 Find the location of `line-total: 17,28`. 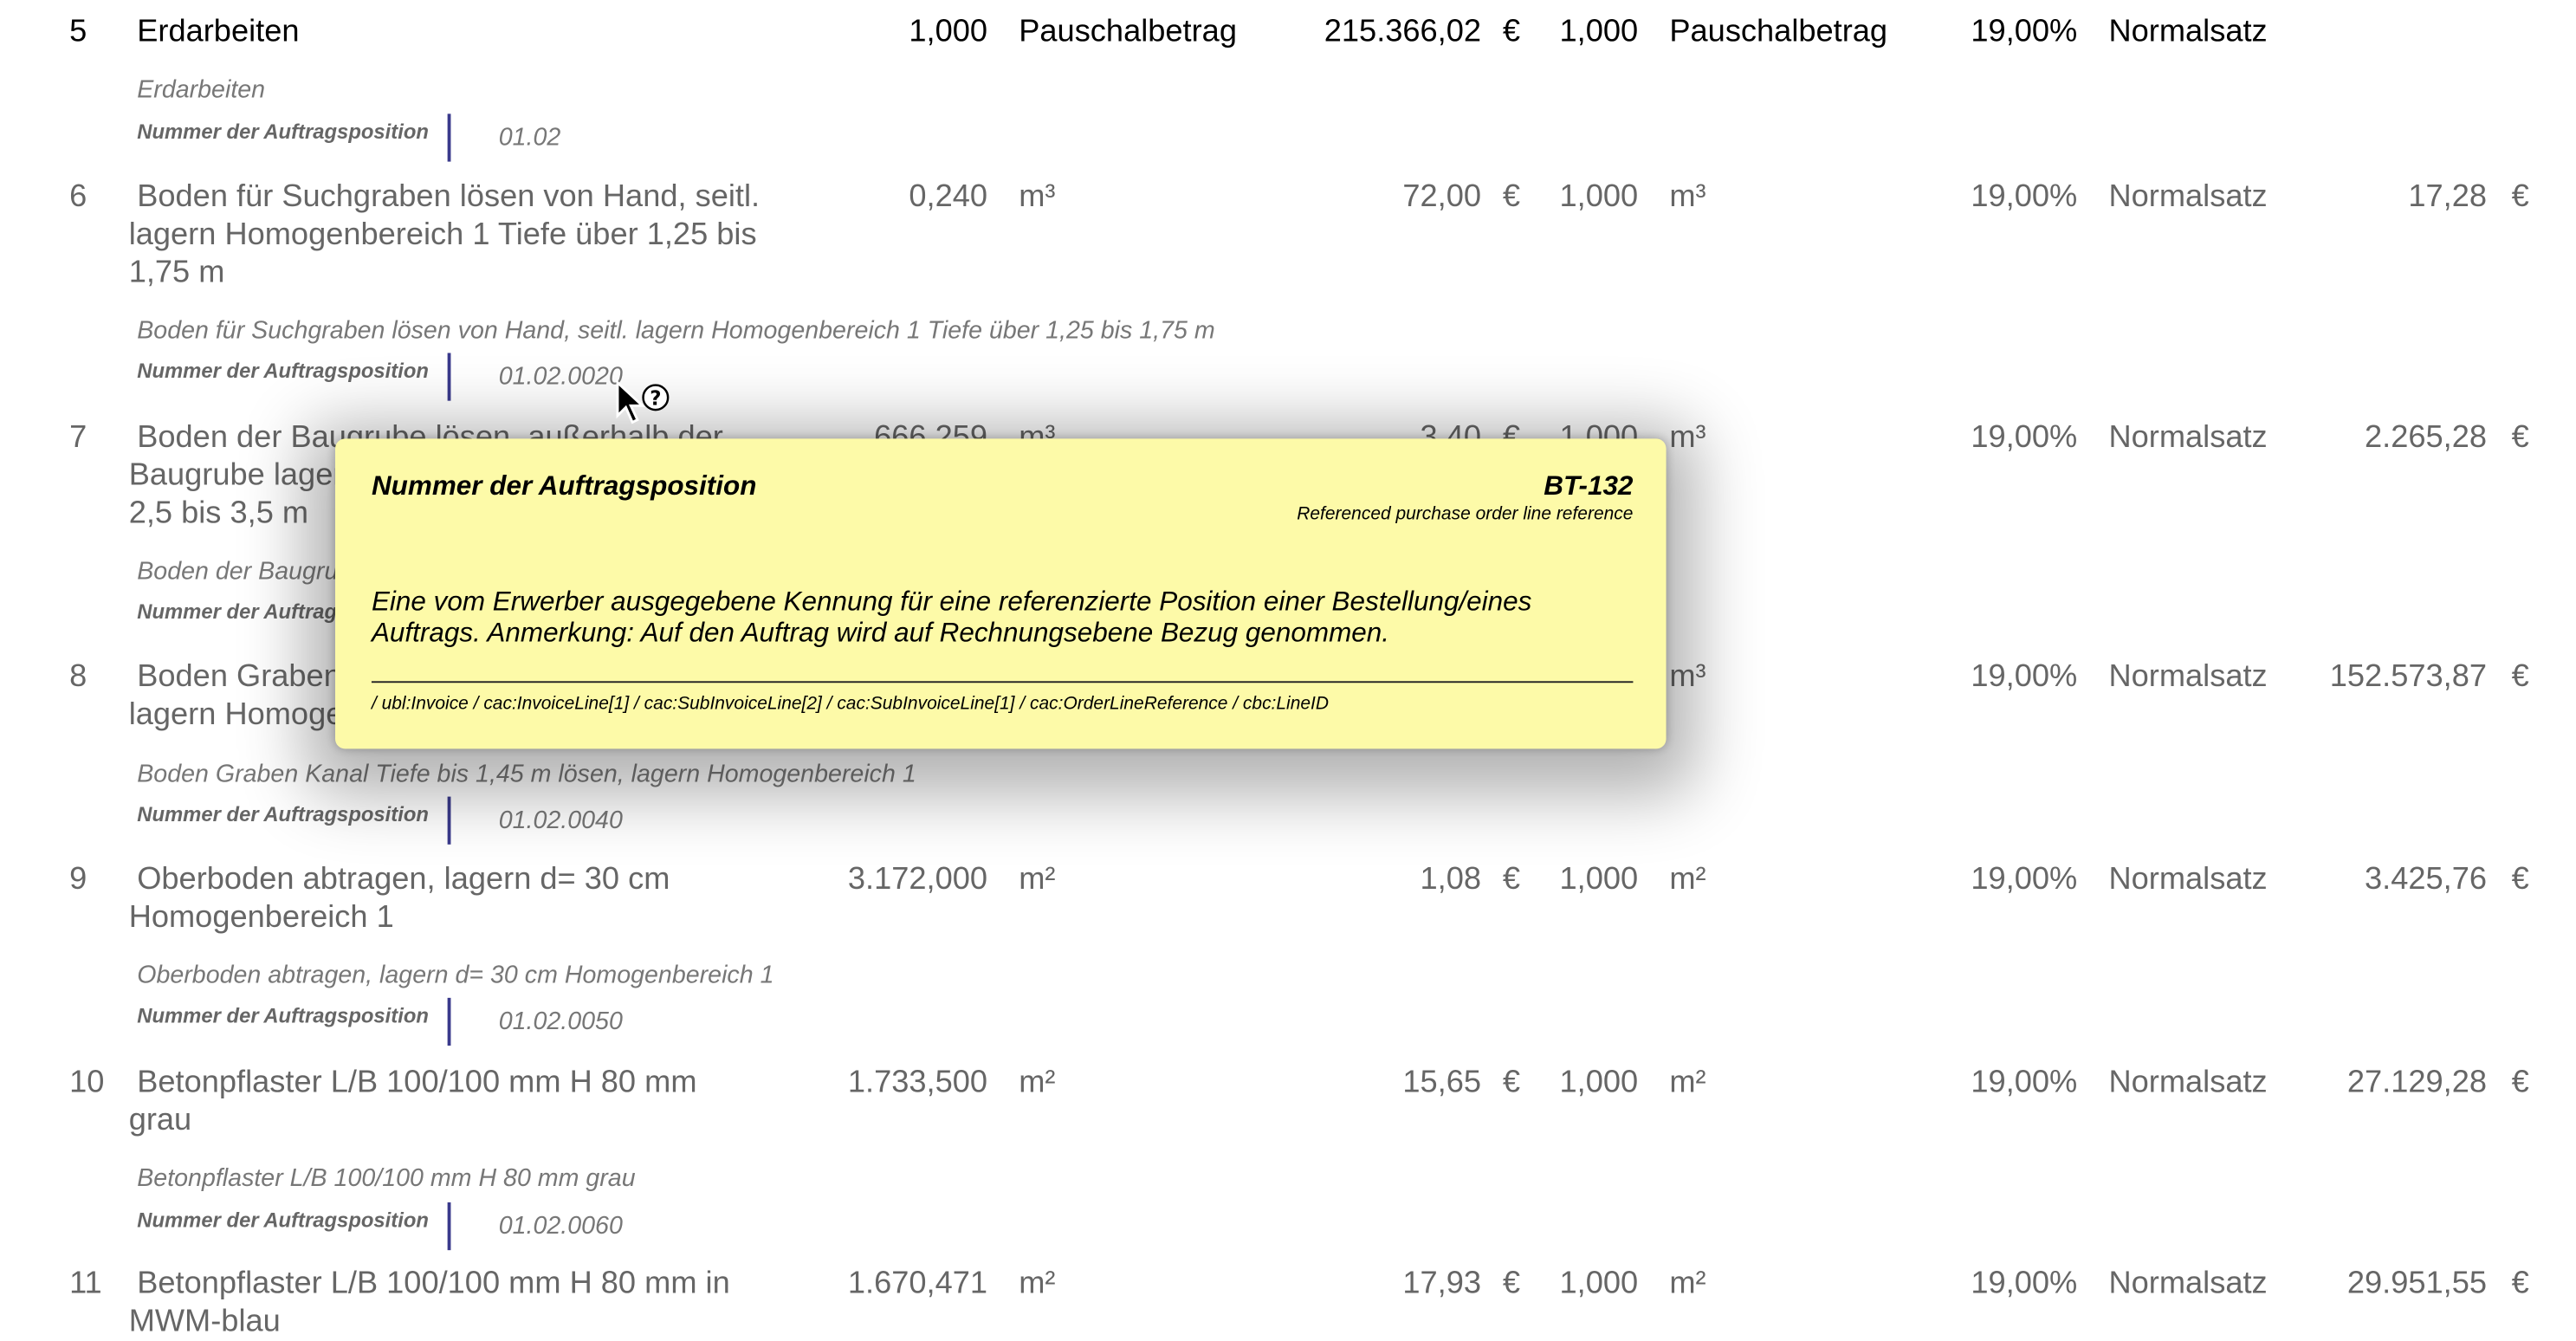

line-total: 17,28 is located at coordinates (2448, 197).